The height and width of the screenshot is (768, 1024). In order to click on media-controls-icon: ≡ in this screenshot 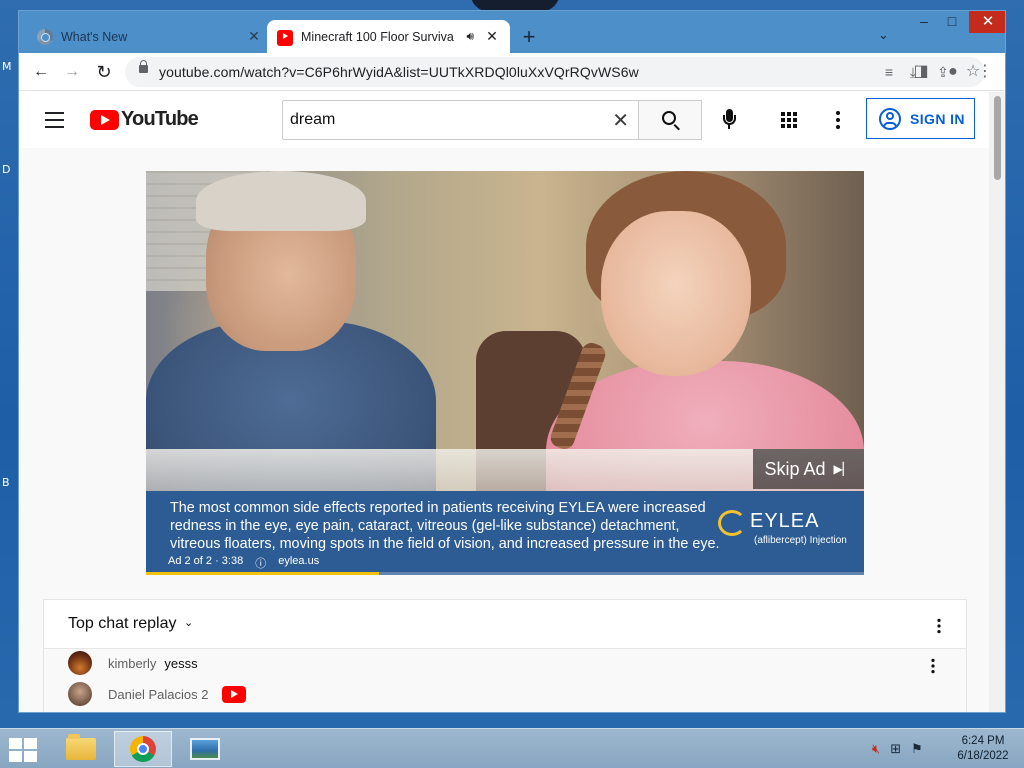, I will do `click(889, 72)`.